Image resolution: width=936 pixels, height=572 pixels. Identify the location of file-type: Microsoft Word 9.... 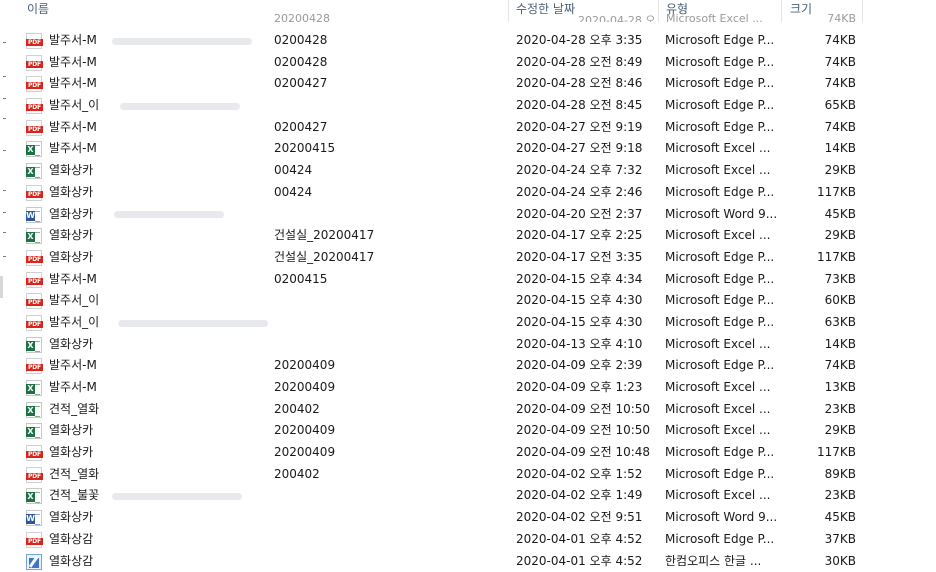
(721, 517).